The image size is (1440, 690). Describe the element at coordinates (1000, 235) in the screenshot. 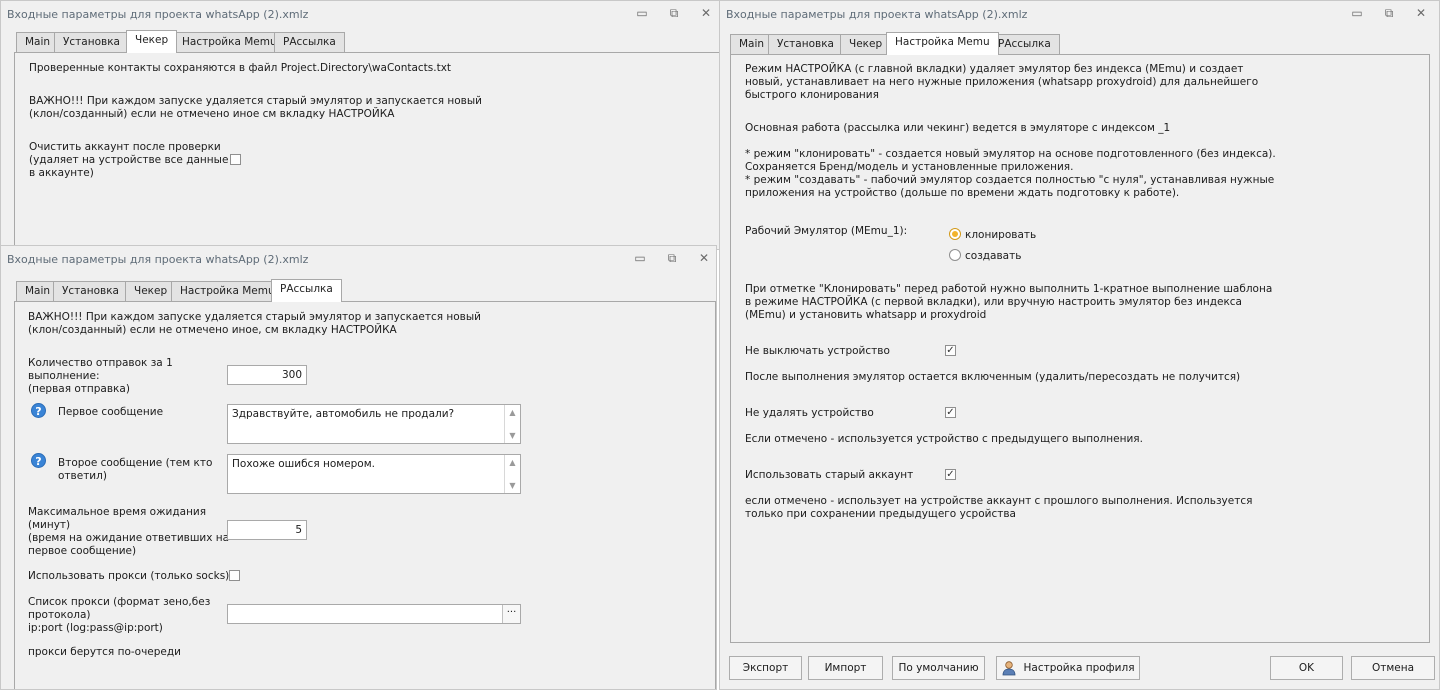

I see `radio-clone-label: клонировать` at that location.